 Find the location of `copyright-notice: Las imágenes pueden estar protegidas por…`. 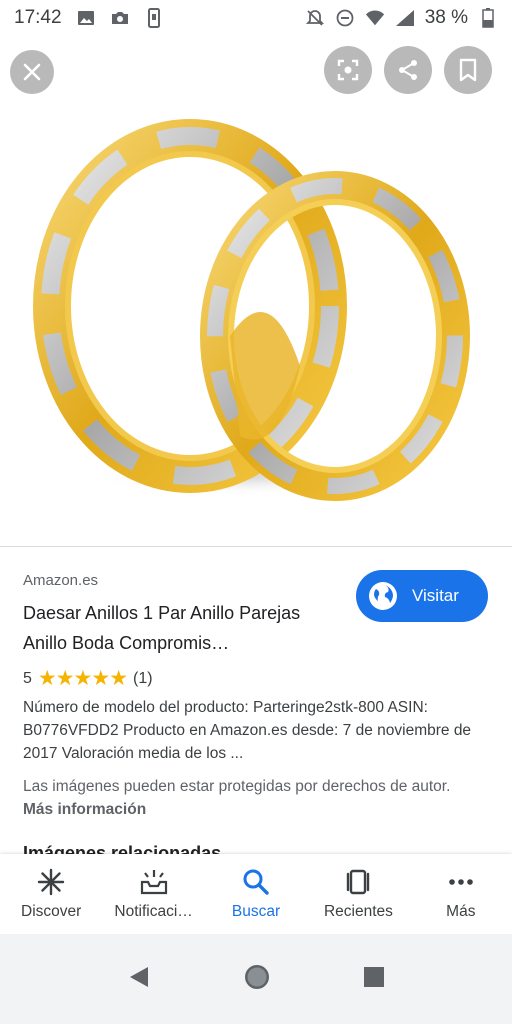

copyright-notice: Las imágenes pueden estar protegidas por… is located at coordinates (253, 798).